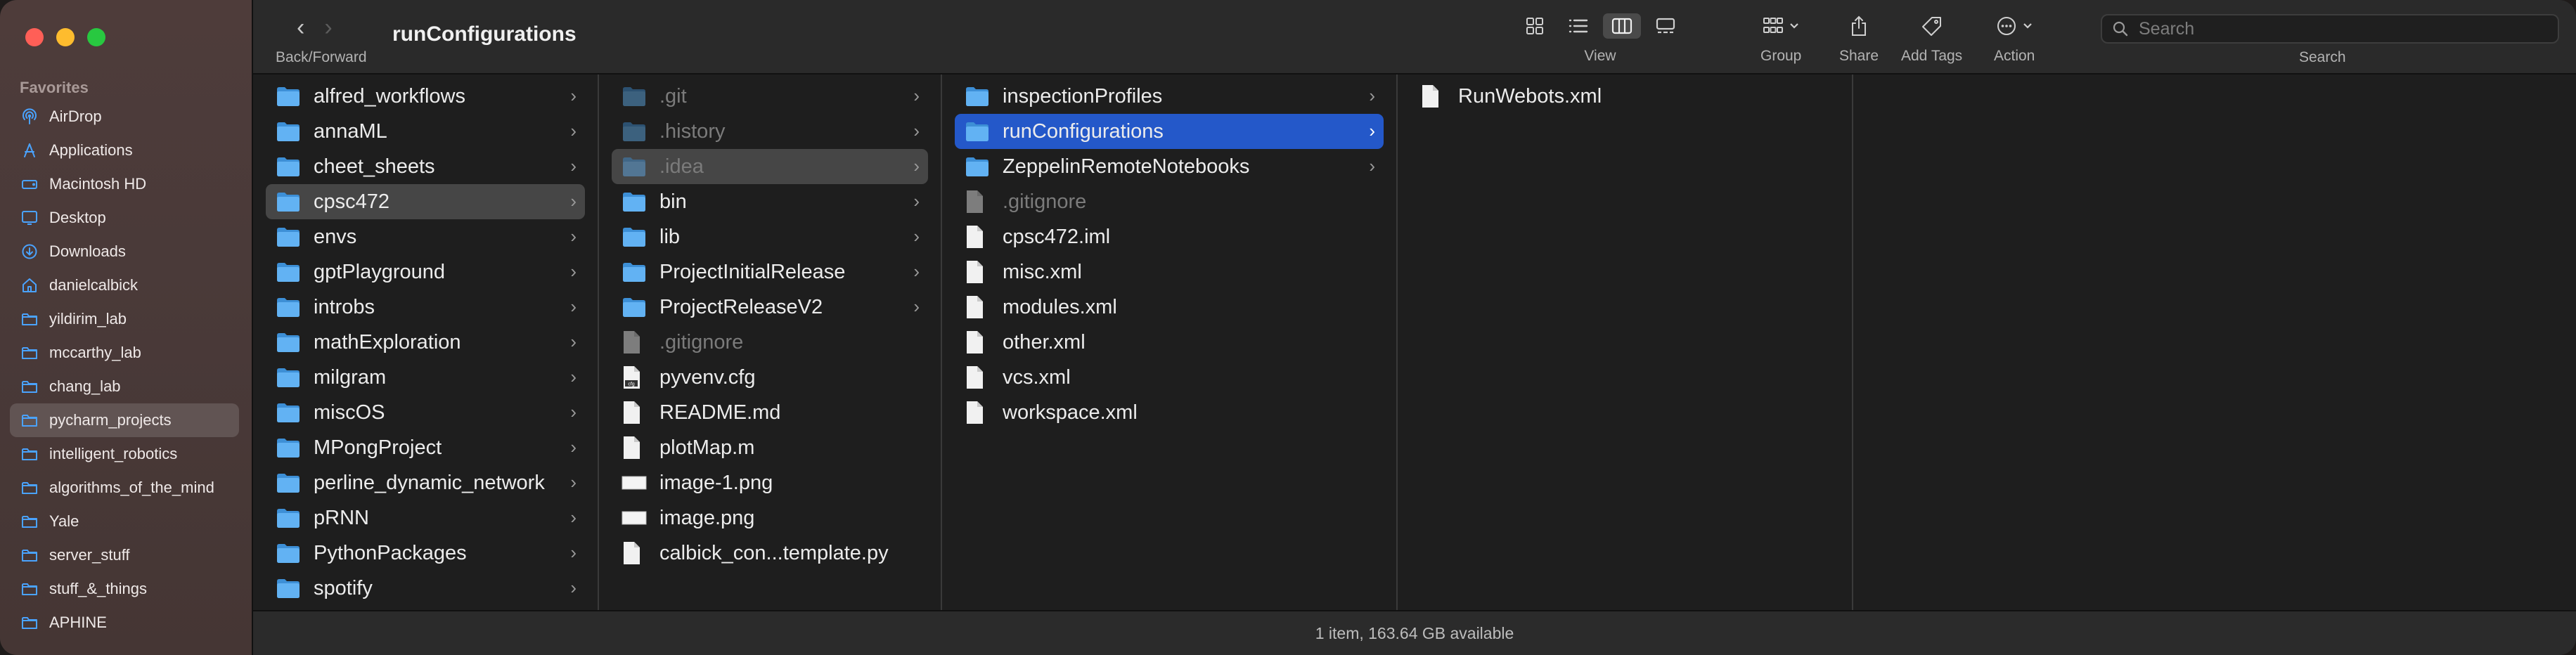 The width and height of the screenshot is (2576, 655). Describe the element at coordinates (124, 252) in the screenshot. I see `sidebar-item-downloads: Downloads` at that location.